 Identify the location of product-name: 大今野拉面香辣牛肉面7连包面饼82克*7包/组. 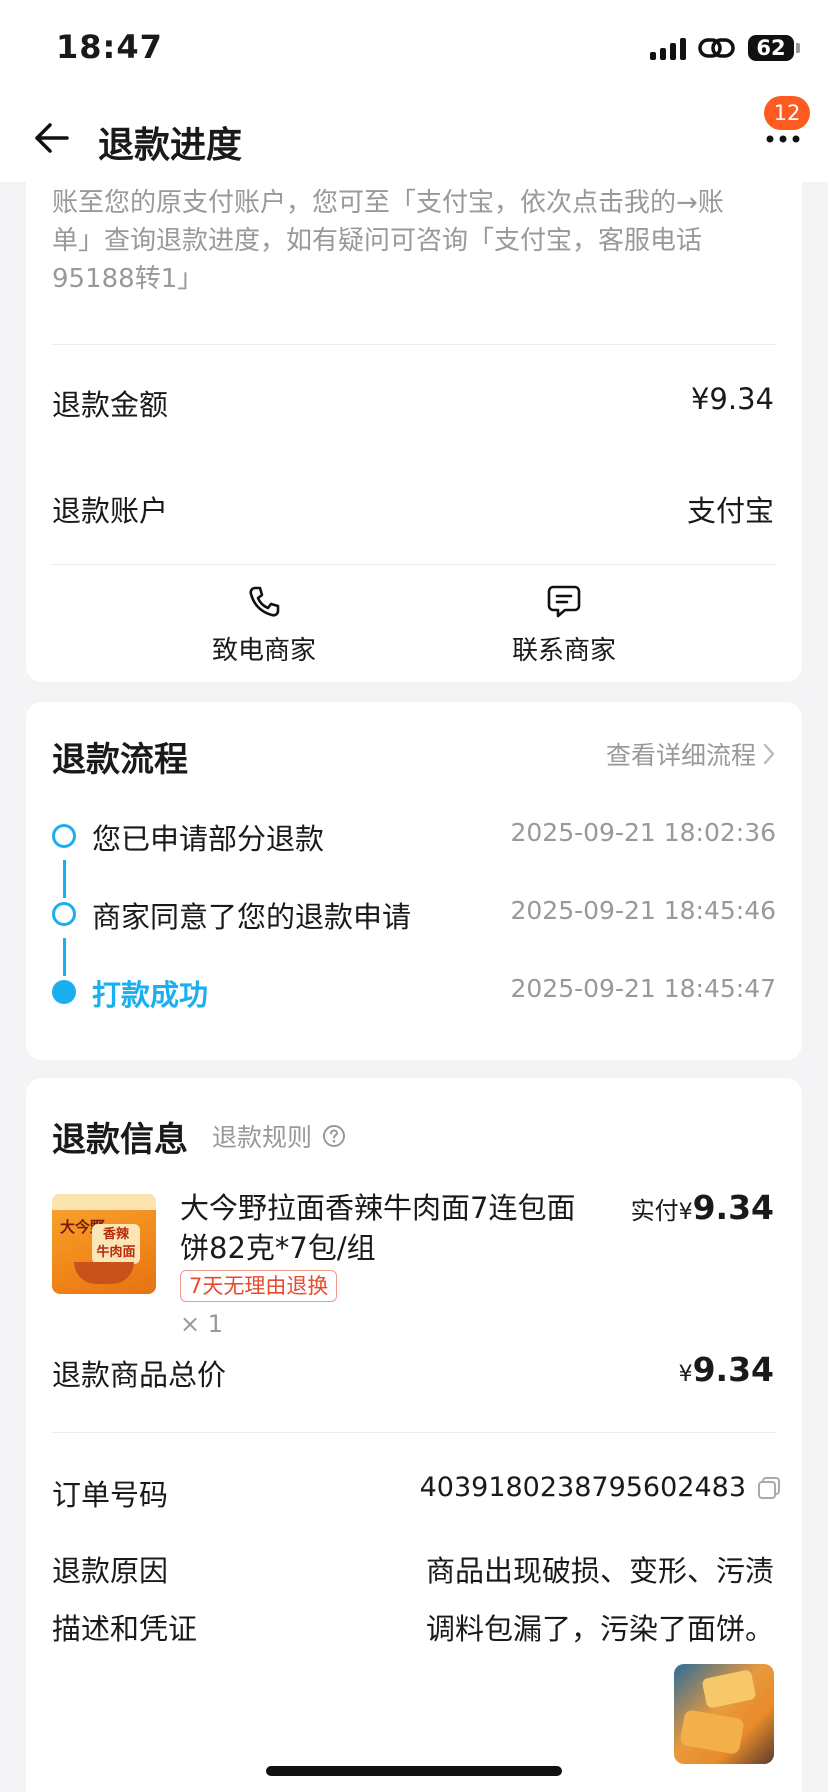
(390, 1228).